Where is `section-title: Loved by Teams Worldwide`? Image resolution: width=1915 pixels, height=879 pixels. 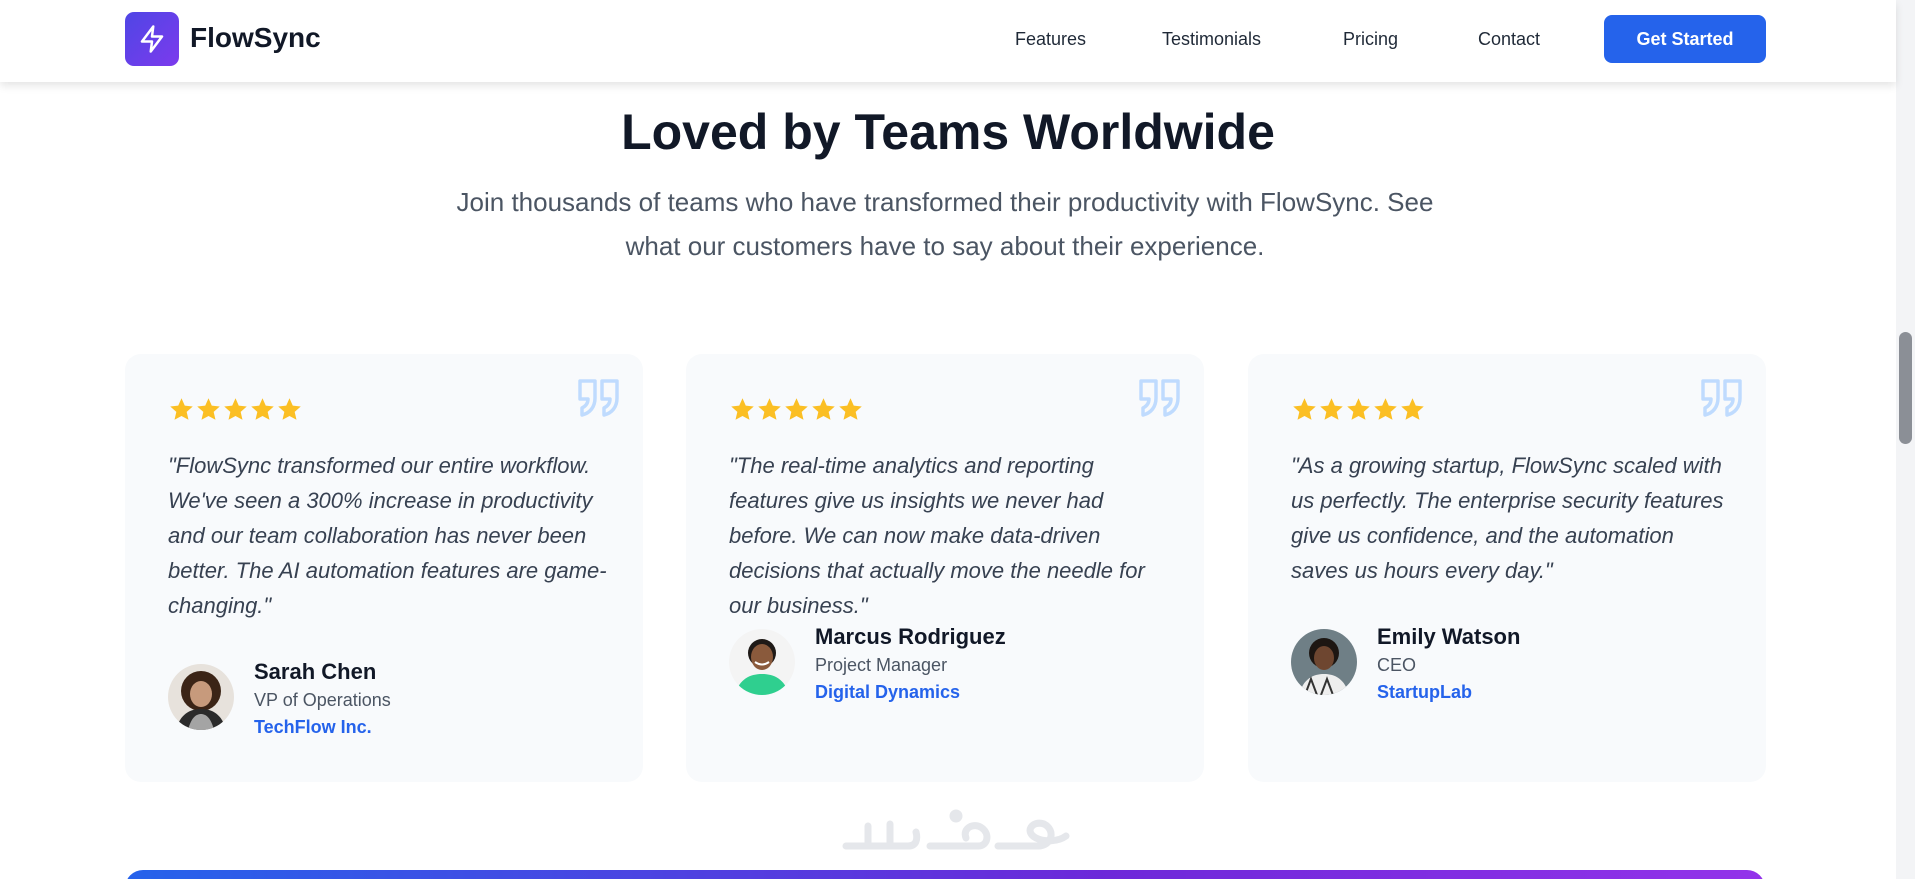
section-title: Loved by Teams Worldwide is located at coordinates (948, 132).